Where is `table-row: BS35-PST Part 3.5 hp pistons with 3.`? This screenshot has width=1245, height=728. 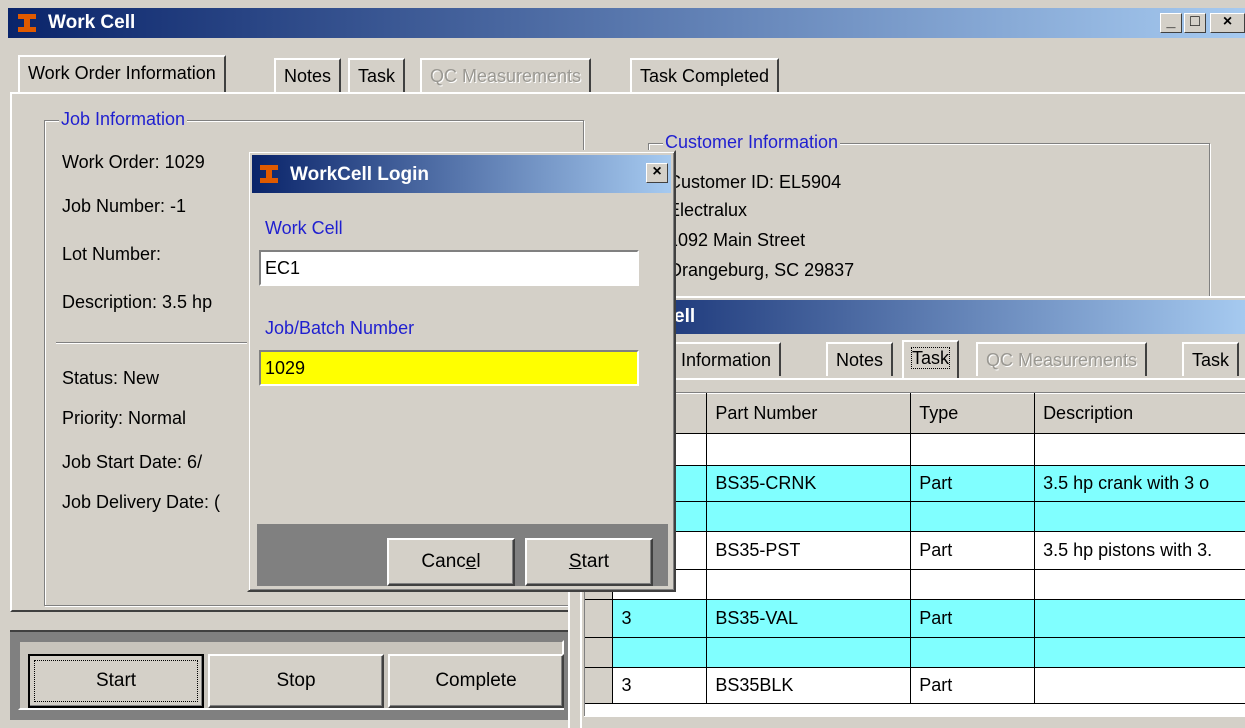
table-row: BS35-PST Part 3.5 hp pistons with 3. is located at coordinates (915, 550).